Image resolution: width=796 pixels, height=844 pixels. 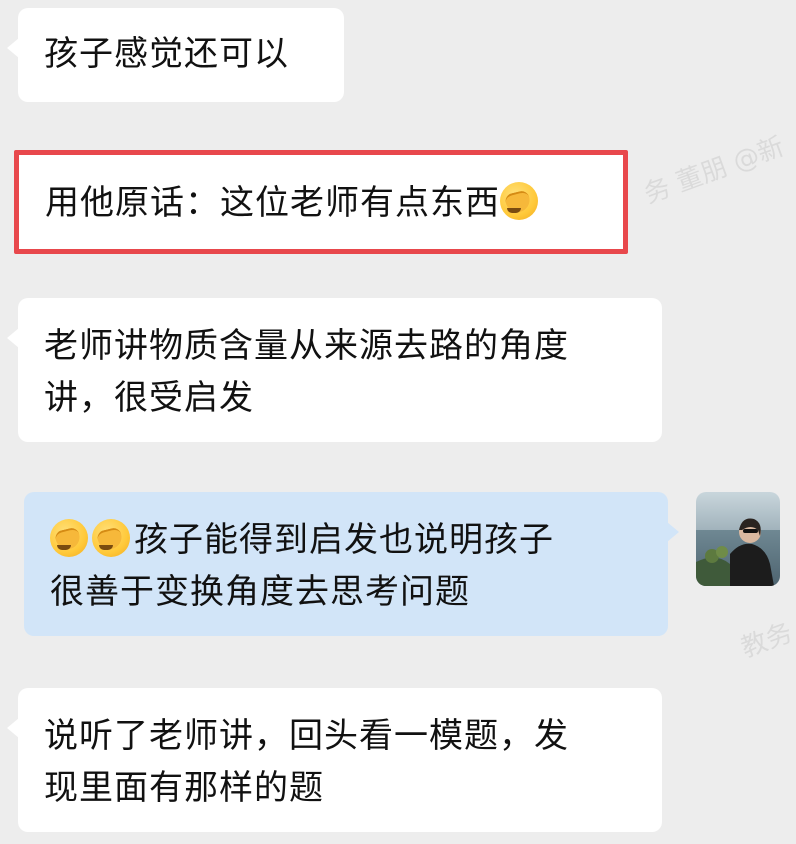 I want to click on message-text-line: 说听了老师讲，回头看一模题，发, so click(x=306, y=736).